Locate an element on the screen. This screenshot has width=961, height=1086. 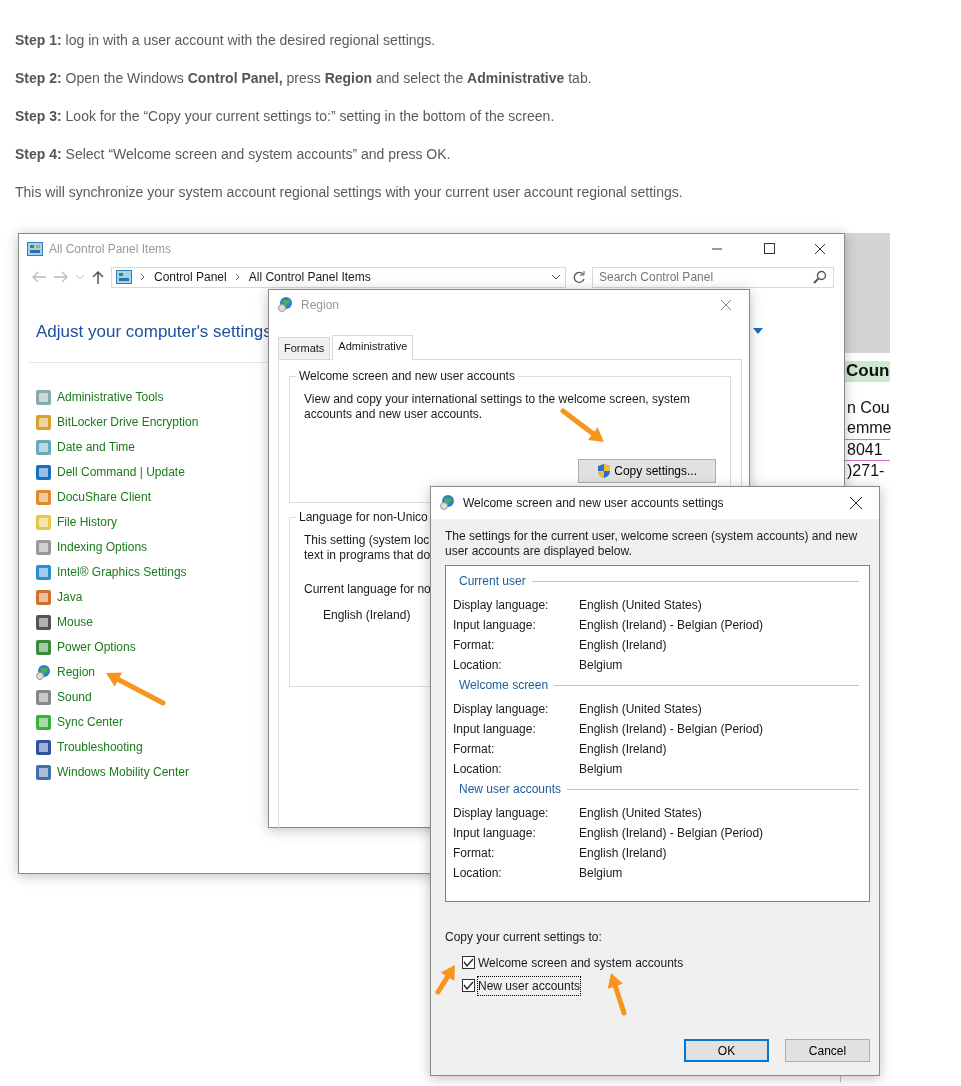
address-bar: Control Panel All Control Panel Items is located at coordinates (338, 277).